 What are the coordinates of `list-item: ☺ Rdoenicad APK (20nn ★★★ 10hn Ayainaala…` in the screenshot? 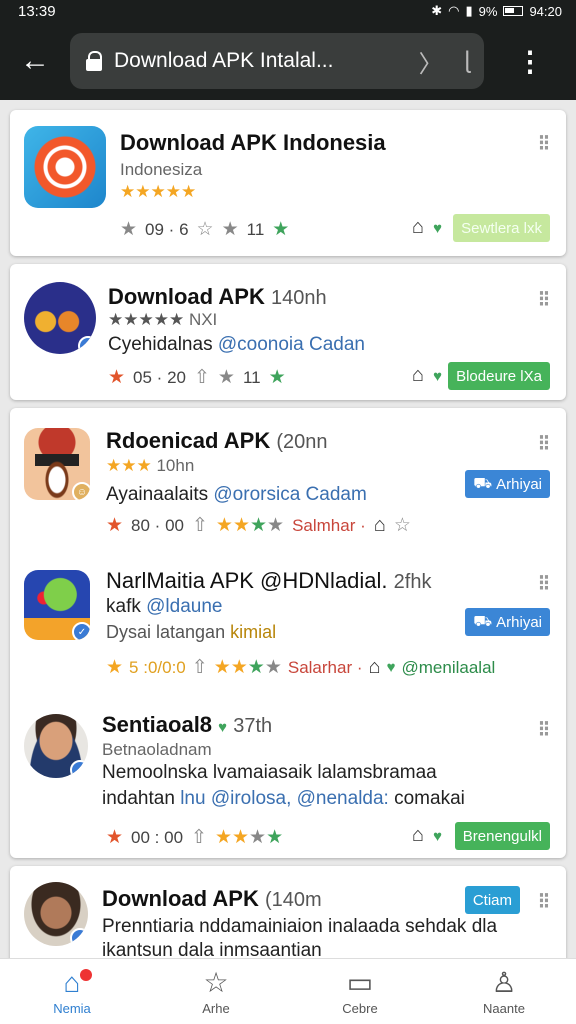 It's located at (288, 478).